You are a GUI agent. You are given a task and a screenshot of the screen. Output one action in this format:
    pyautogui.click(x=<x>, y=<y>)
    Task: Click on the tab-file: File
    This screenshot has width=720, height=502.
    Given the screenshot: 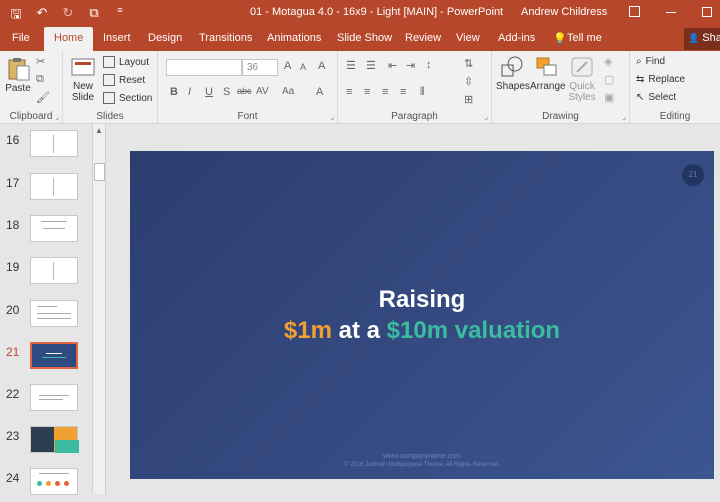 What is the action you would take?
    pyautogui.click(x=21, y=38)
    